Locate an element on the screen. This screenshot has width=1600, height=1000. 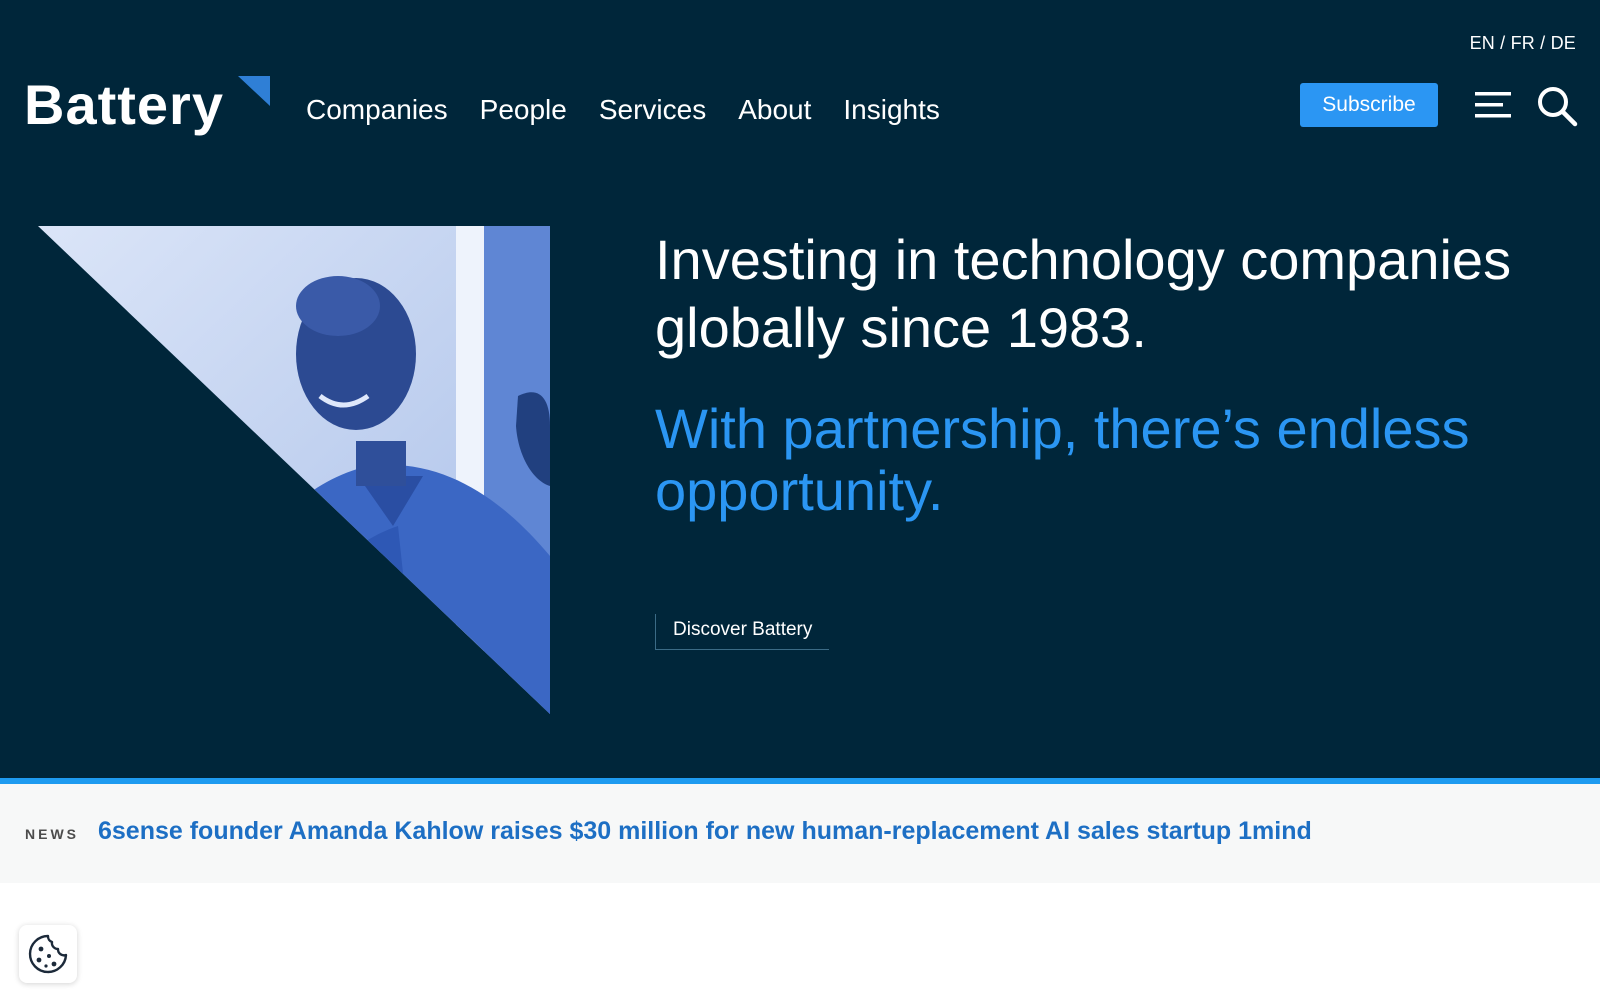
discover-battery-link: Discover Battery is located at coordinates (742, 632).